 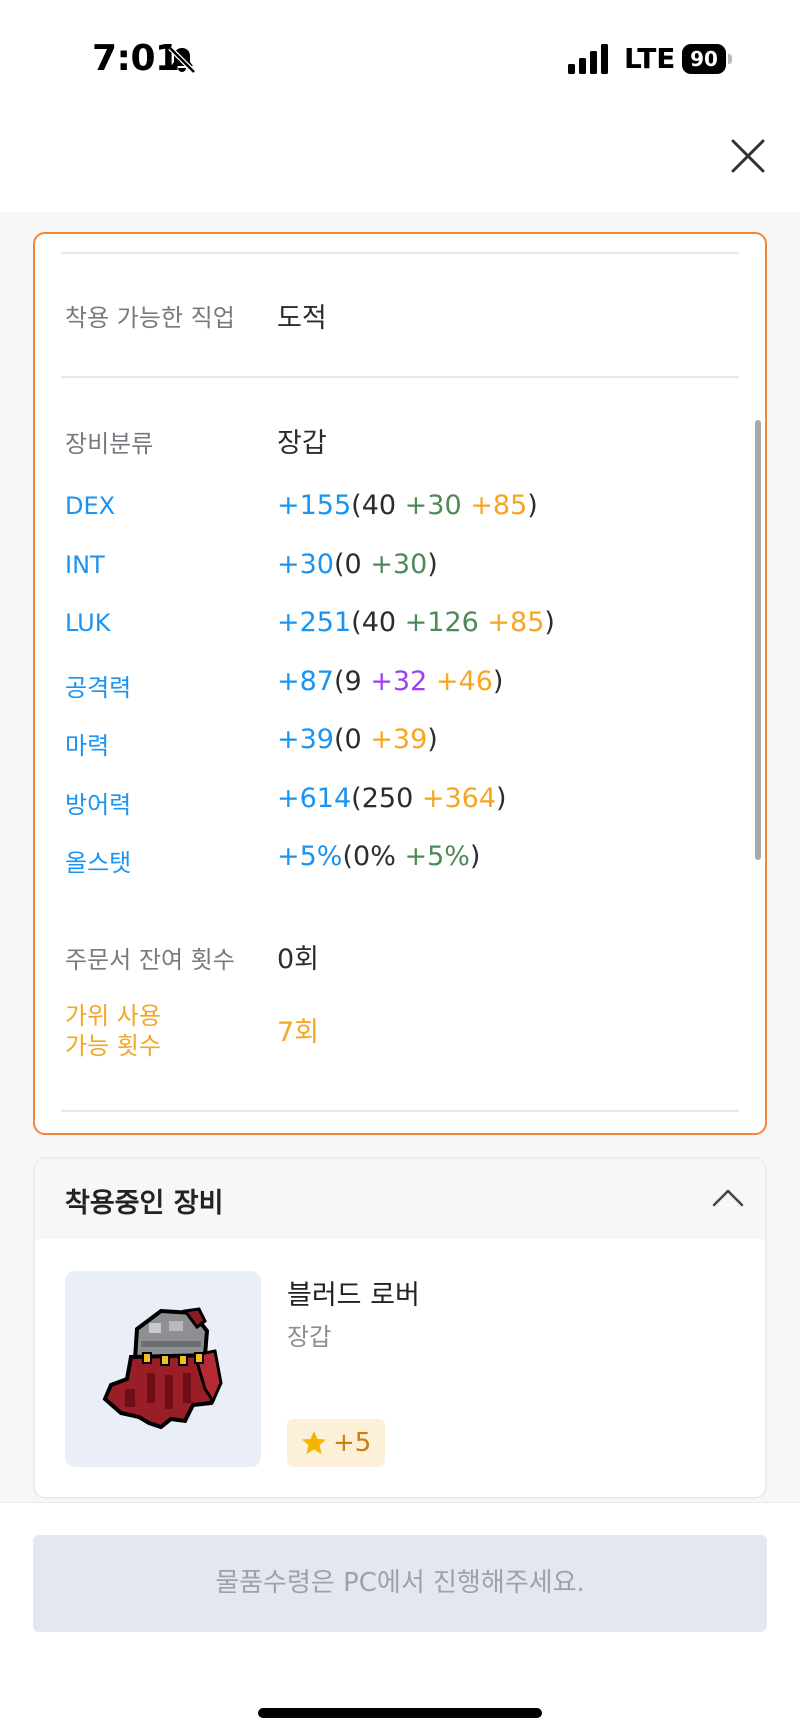 I want to click on chevron-up-icon, so click(x=728, y=1197).